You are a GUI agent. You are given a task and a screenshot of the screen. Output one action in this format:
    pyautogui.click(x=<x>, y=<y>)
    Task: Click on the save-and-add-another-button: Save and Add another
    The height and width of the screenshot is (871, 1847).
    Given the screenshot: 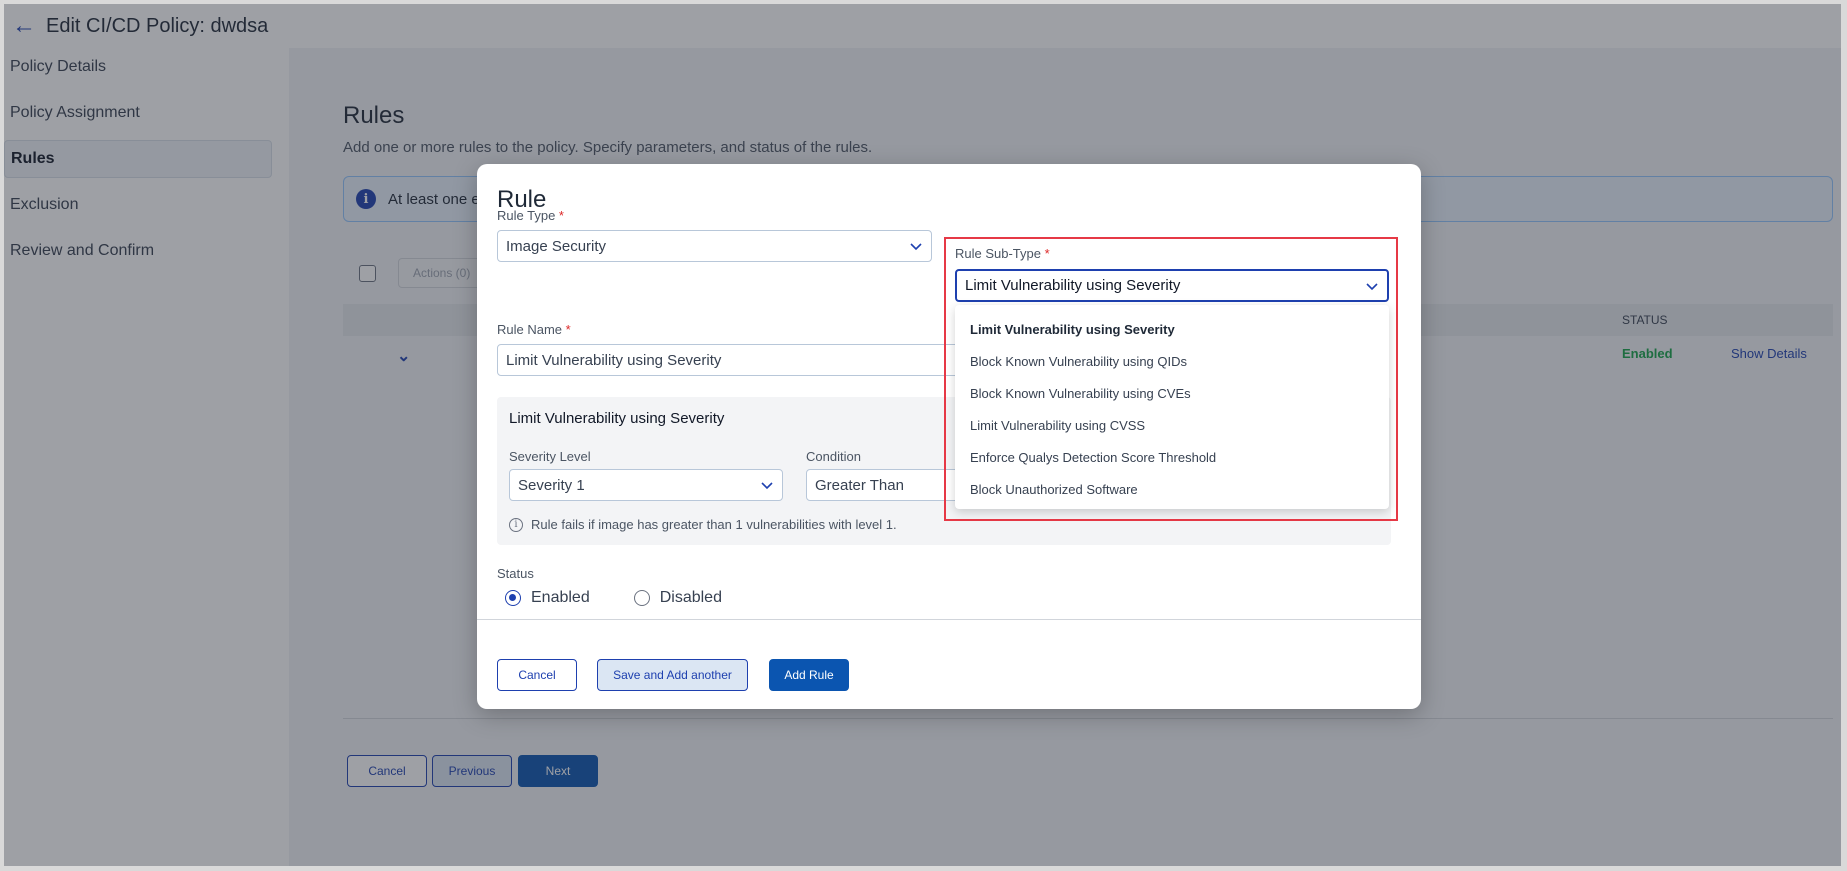 What is the action you would take?
    pyautogui.click(x=672, y=675)
    